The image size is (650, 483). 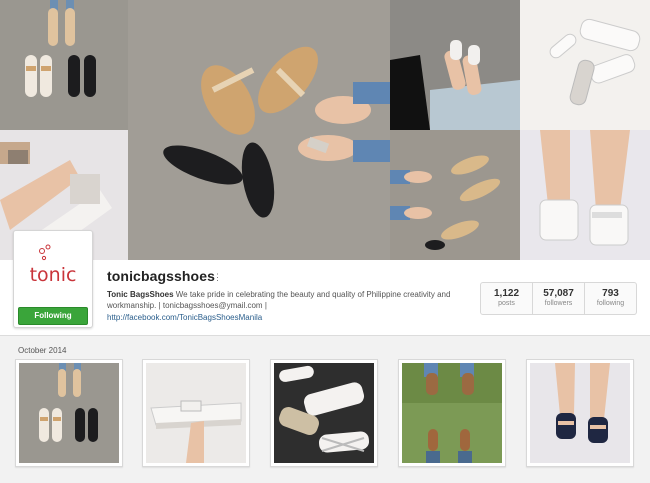 What do you see at coordinates (506, 293) in the screenshot?
I see `stat-posts-value: 1,122` at bounding box center [506, 293].